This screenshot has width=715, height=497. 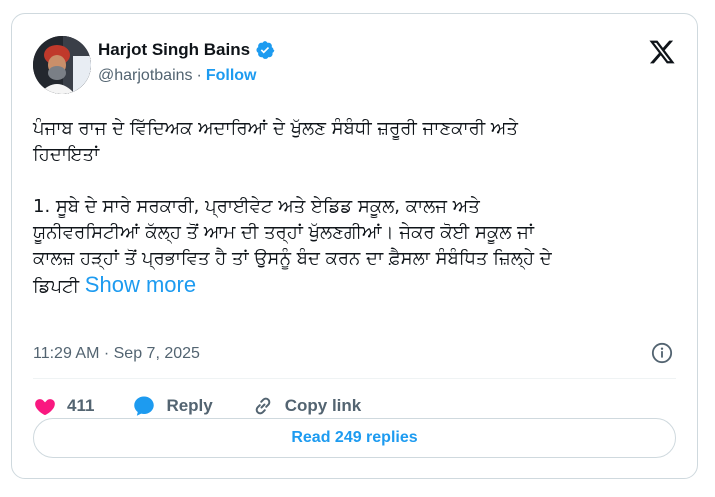 I want to click on reply-button: Reply, so click(x=172, y=406).